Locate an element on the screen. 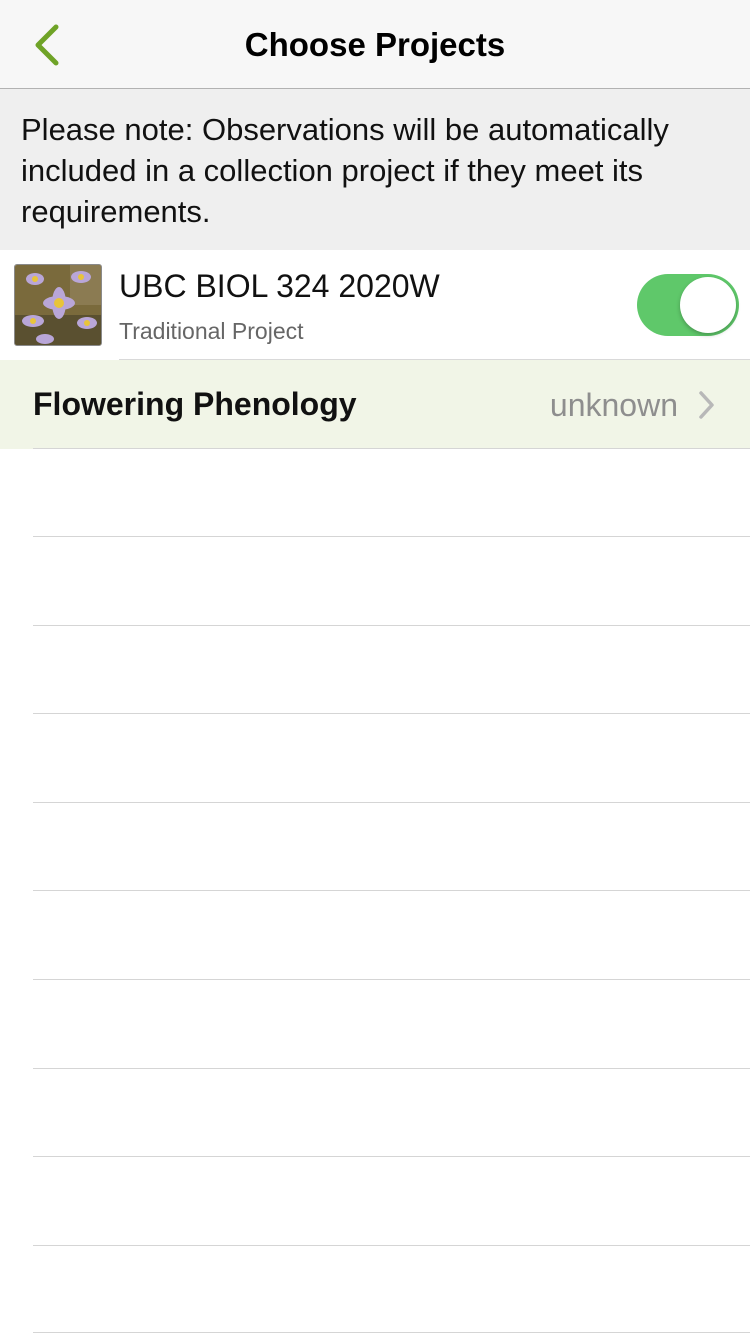  project-name: UBC BIOL 324 2020W is located at coordinates (279, 286).